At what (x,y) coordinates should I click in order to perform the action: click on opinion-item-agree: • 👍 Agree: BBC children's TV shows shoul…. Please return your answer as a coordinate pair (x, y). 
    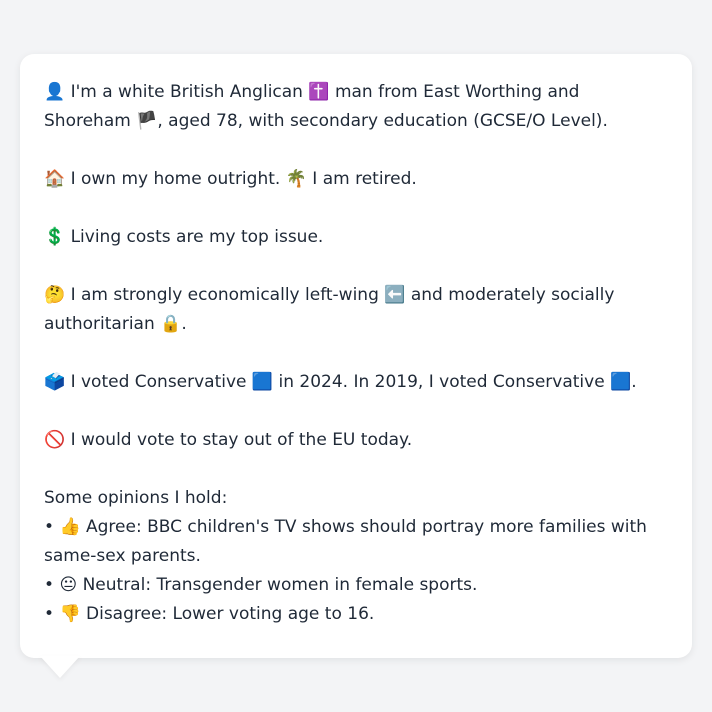
    Looking at the image, I should click on (356, 542).